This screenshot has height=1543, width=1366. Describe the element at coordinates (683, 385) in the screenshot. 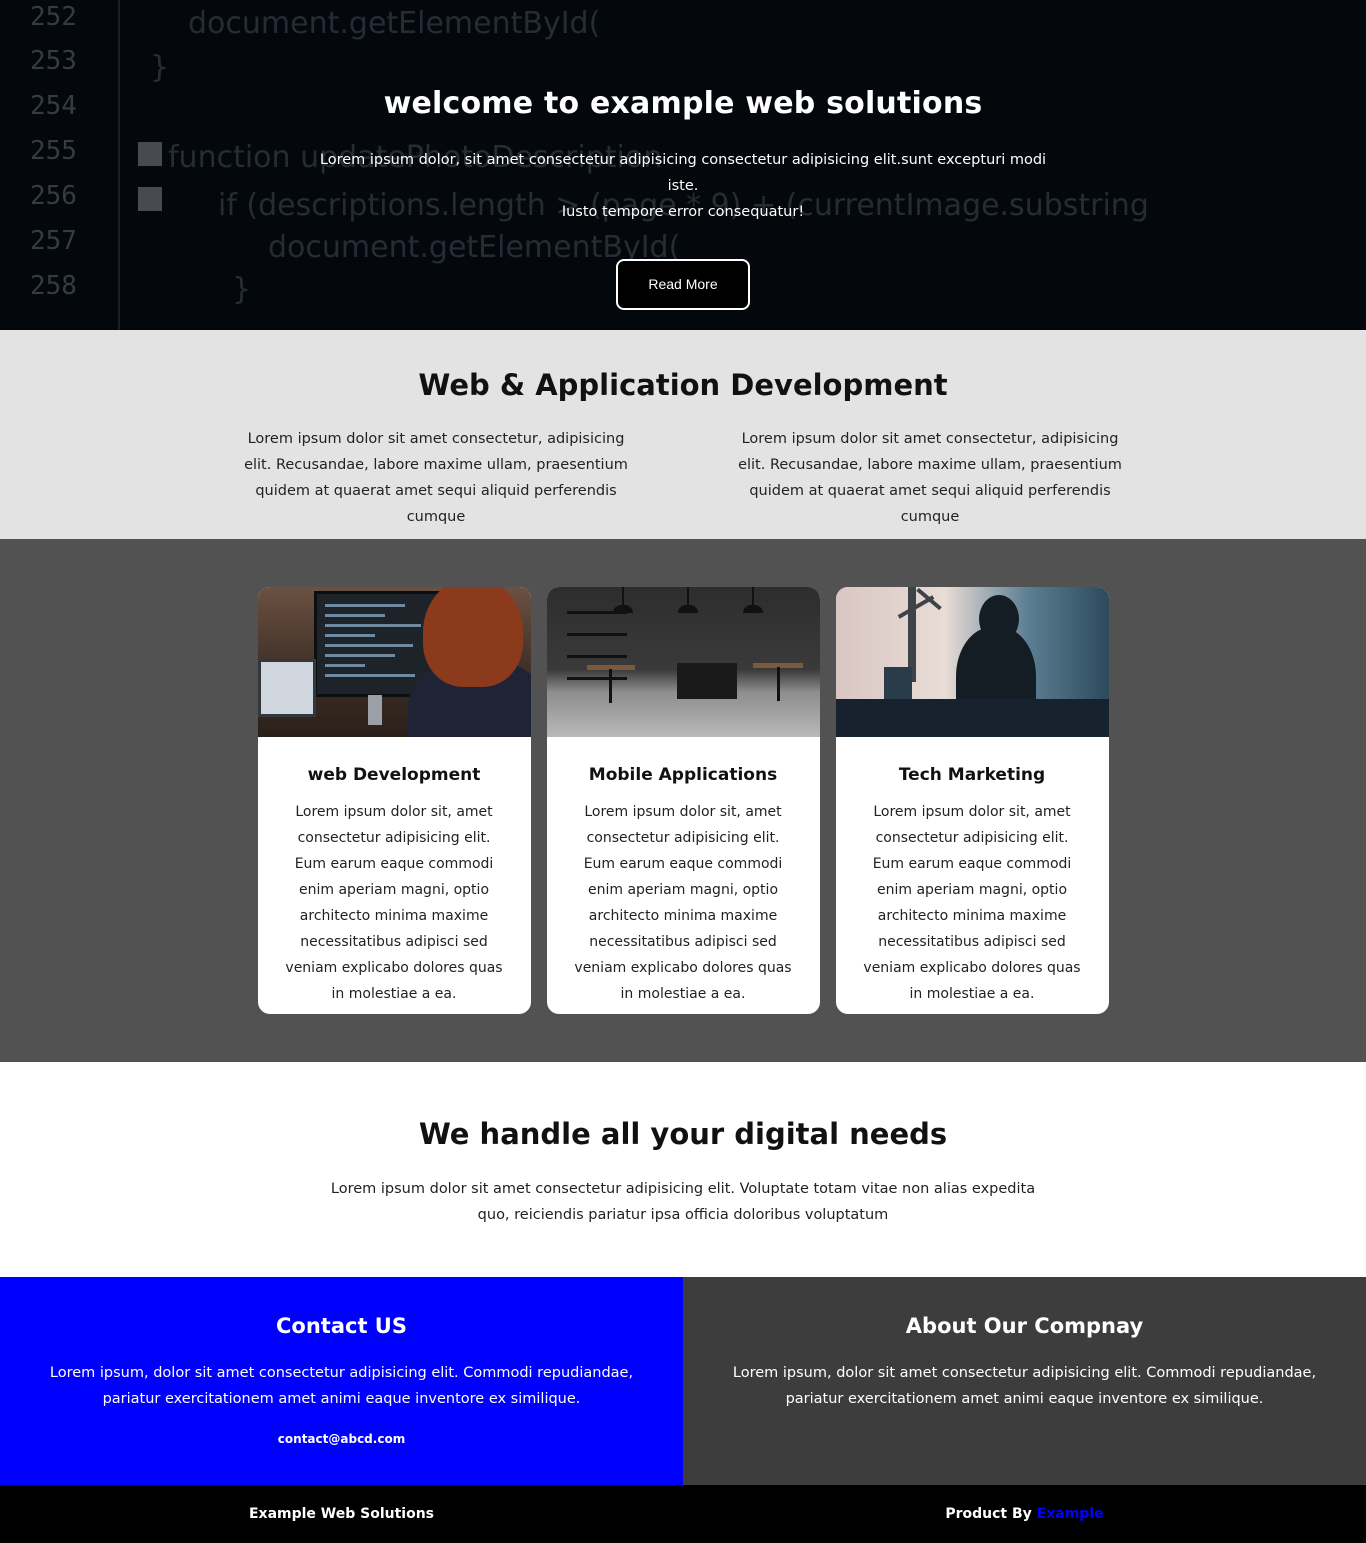

I see `dev-title: Web & Application Development` at that location.